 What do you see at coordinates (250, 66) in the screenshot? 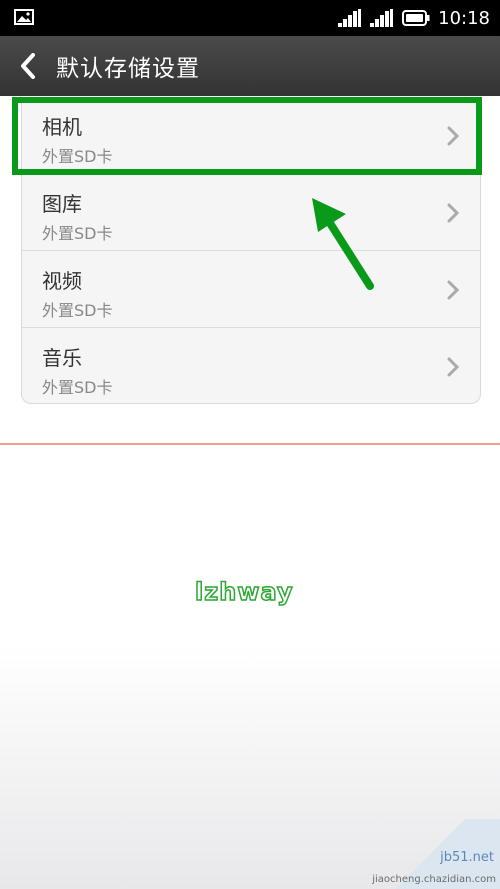
I see `title-bar: 默认存储设置` at bounding box center [250, 66].